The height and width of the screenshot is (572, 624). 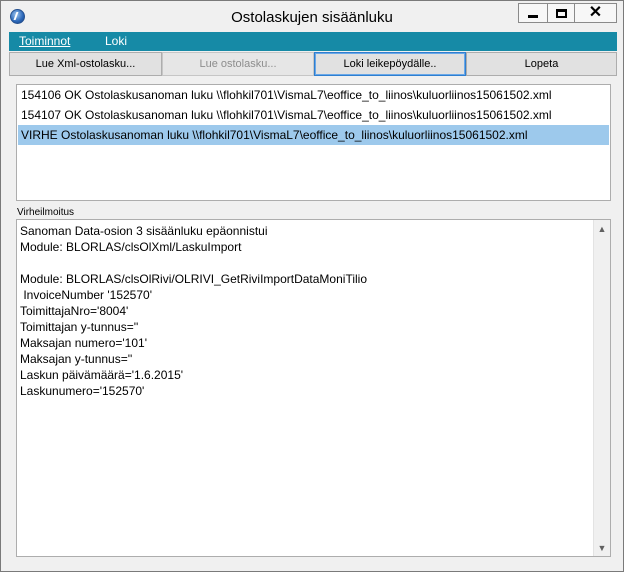 I want to click on error-label: Virheilmoitus, so click(x=46, y=212).